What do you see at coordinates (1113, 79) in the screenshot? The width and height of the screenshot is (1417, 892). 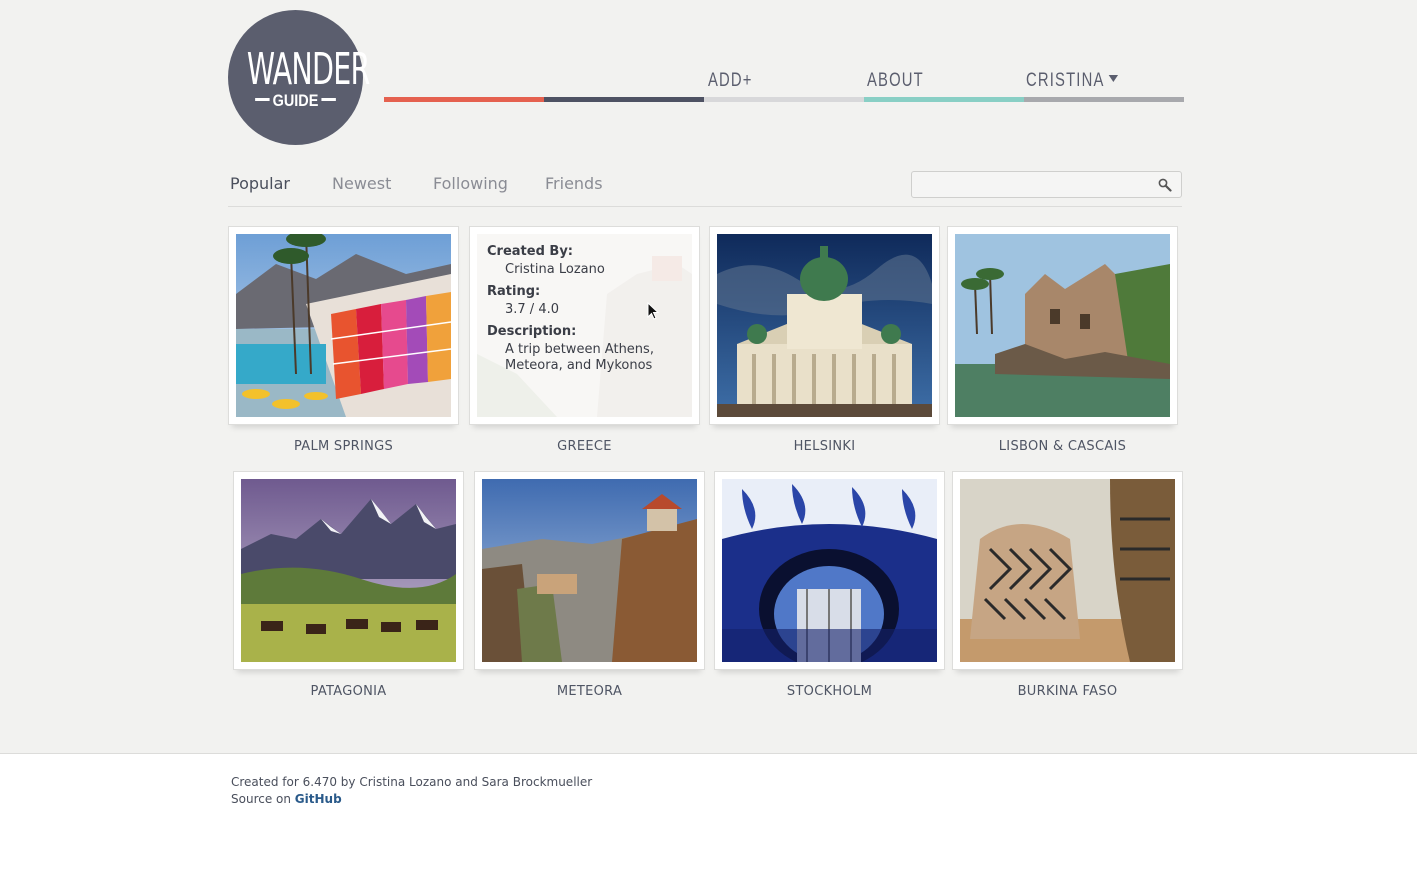 I see `caret-down-icon` at bounding box center [1113, 79].